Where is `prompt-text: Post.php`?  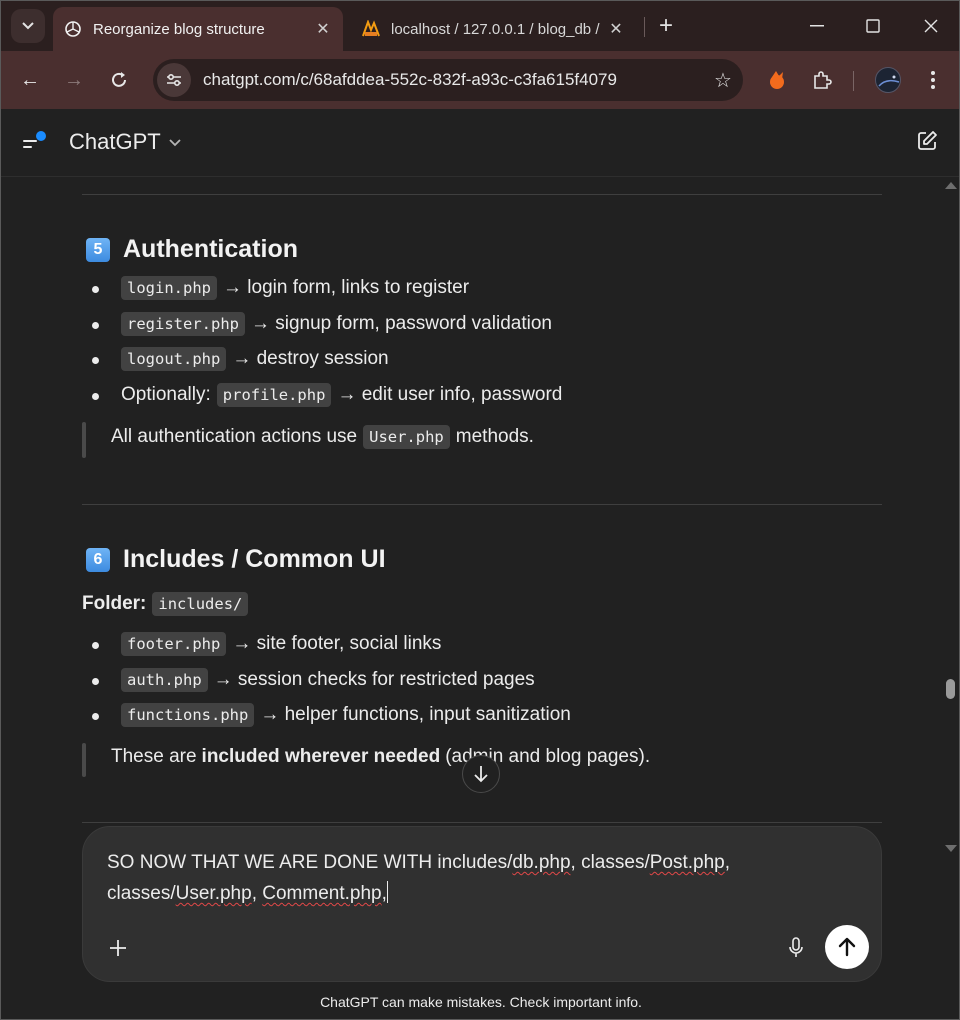 prompt-text: Post.php is located at coordinates (687, 862).